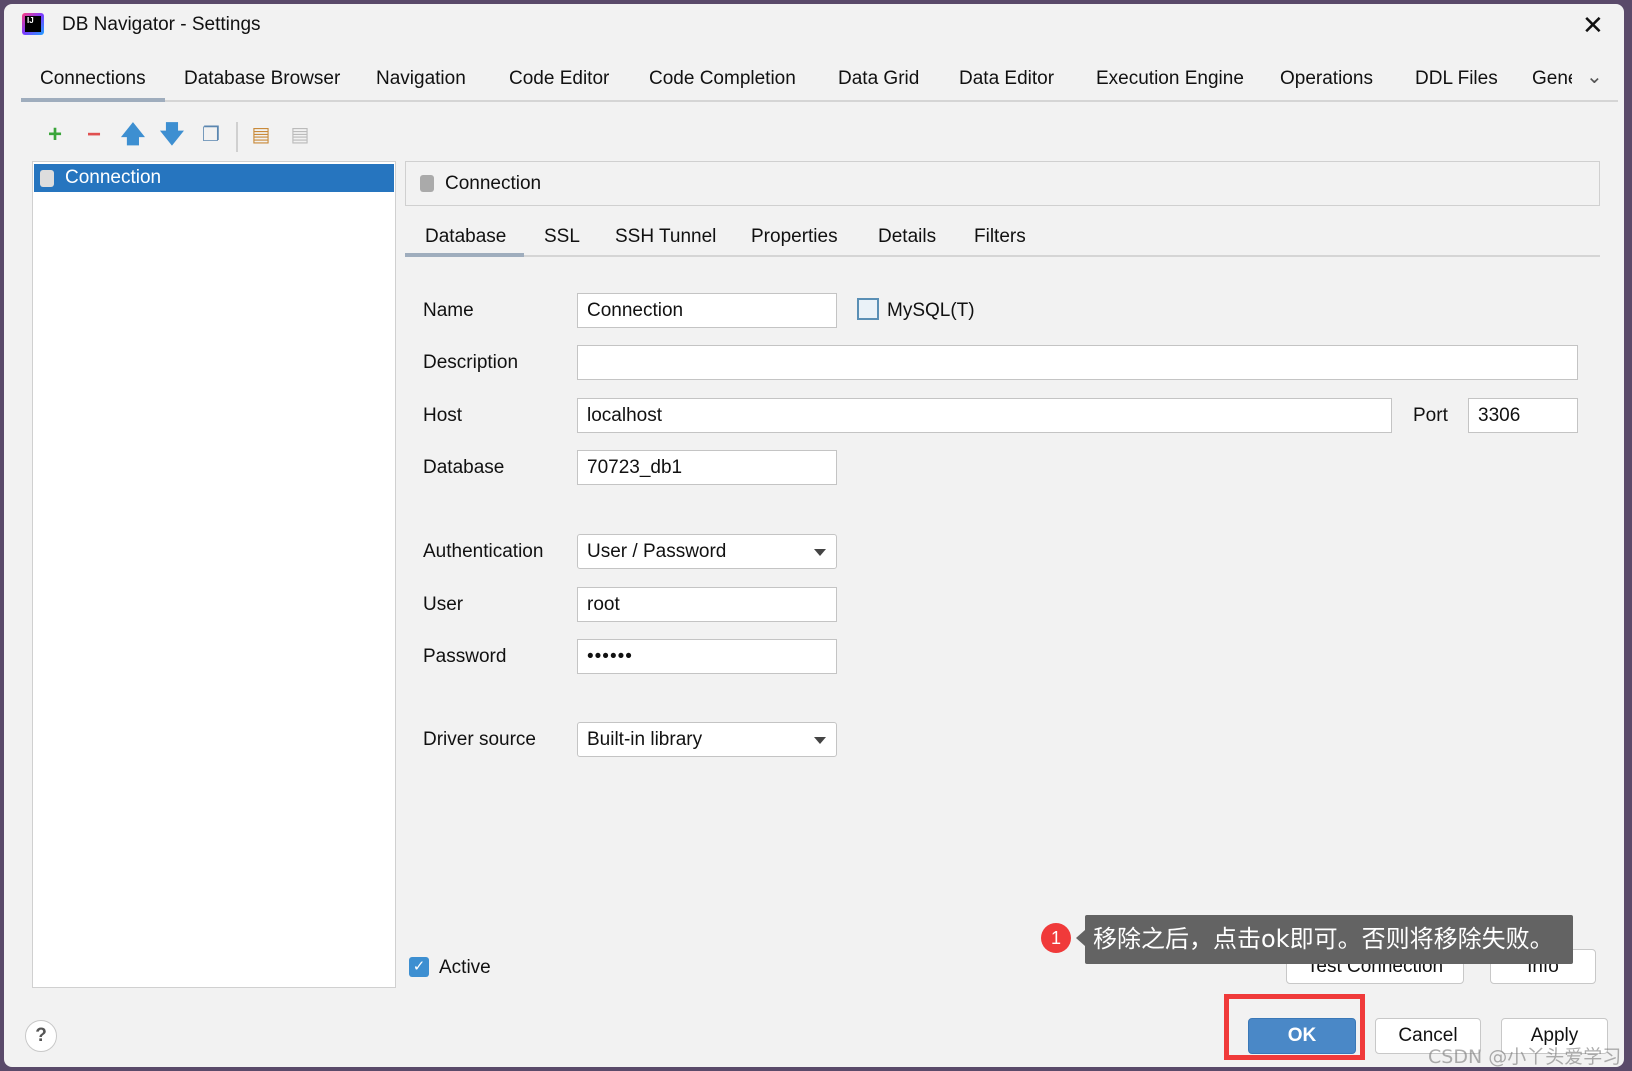 This screenshot has height=1071, width=1632. What do you see at coordinates (172, 135) in the screenshot?
I see `move-down-icon: 🡇` at bounding box center [172, 135].